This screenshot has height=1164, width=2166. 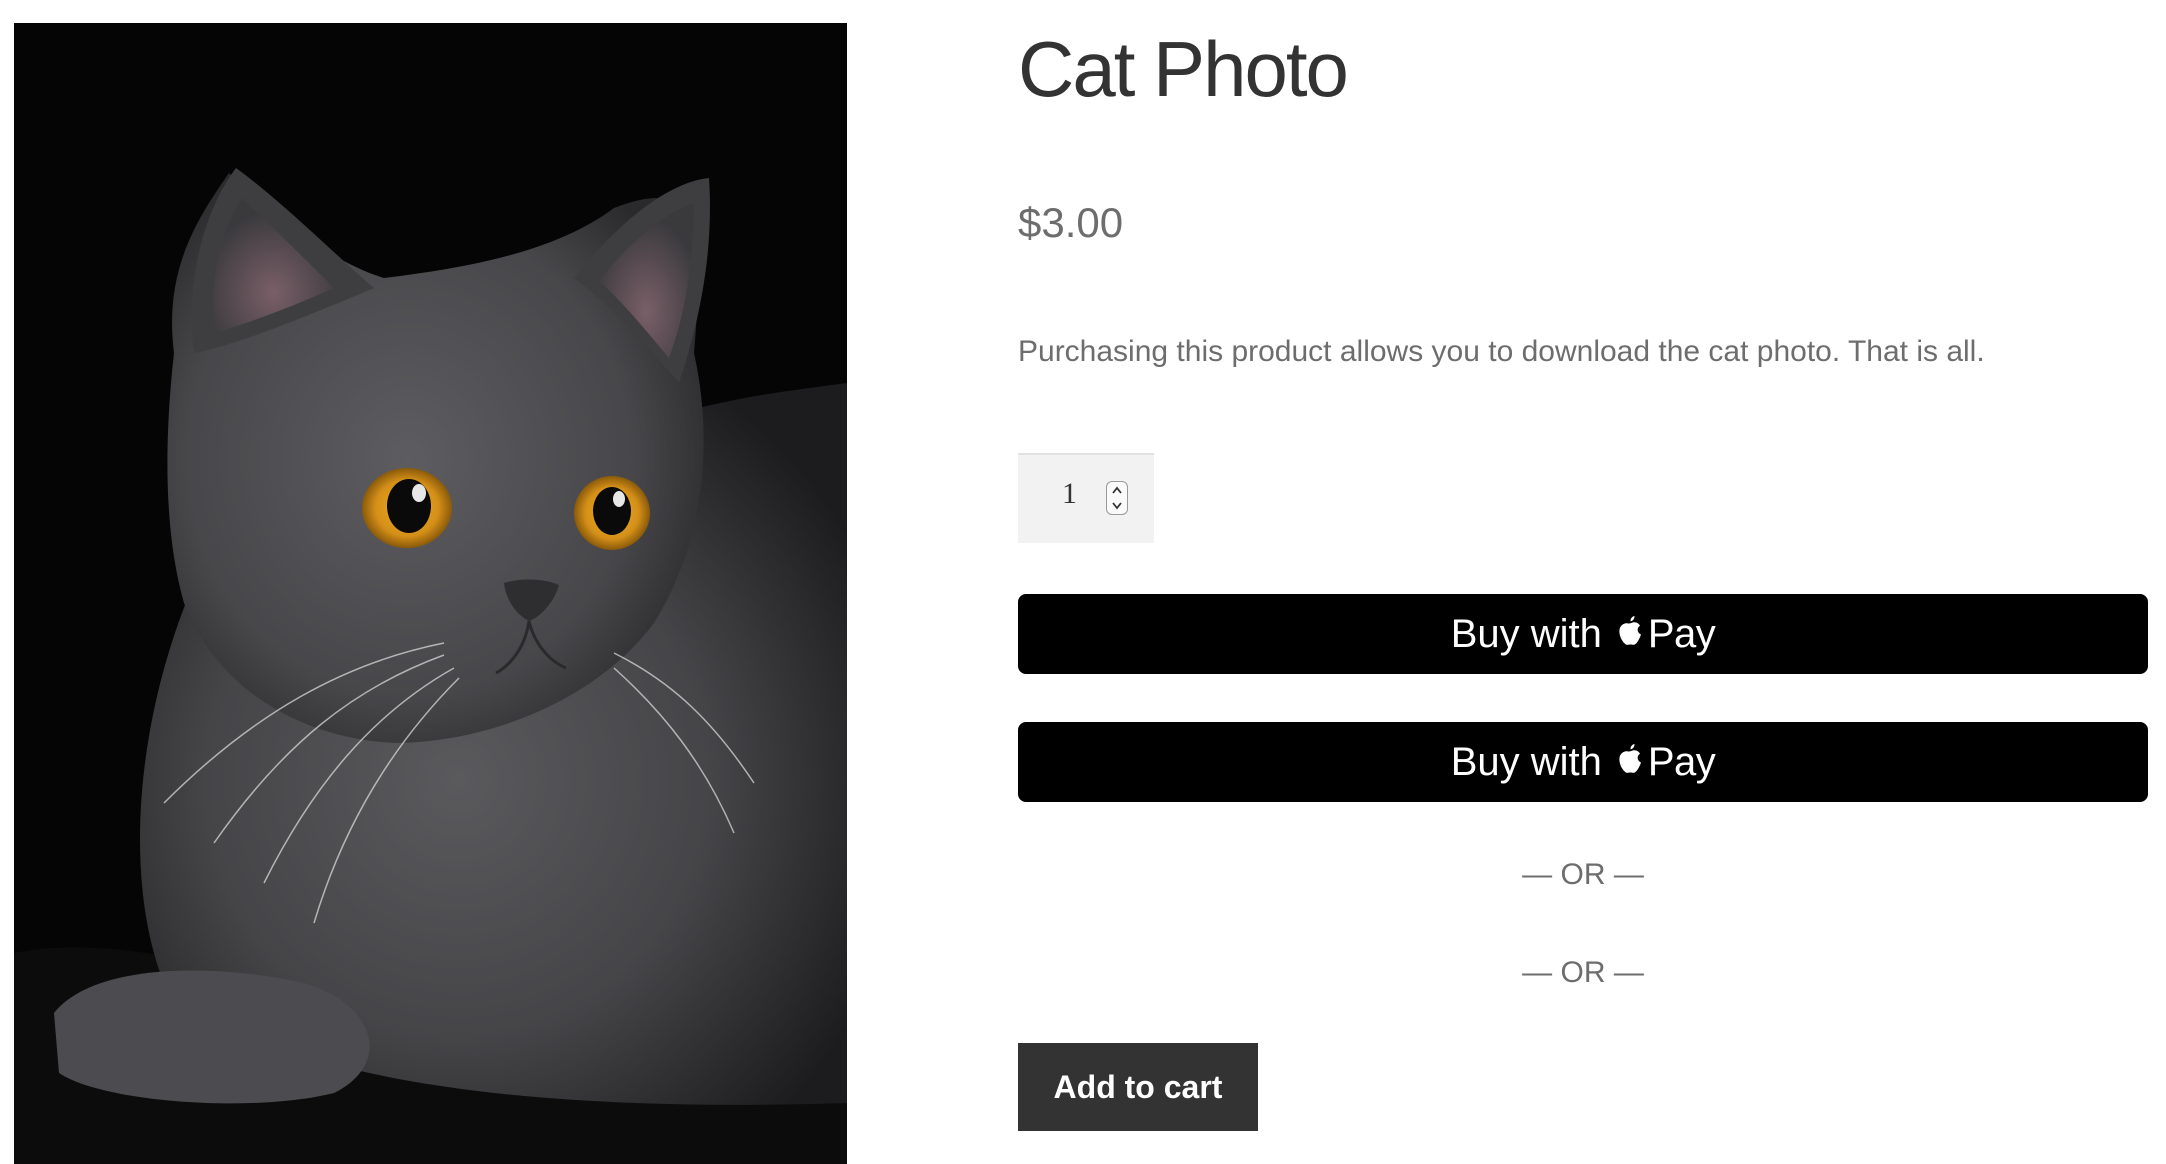 What do you see at coordinates (1086, 498) in the screenshot?
I see `quantity-field: 1` at bounding box center [1086, 498].